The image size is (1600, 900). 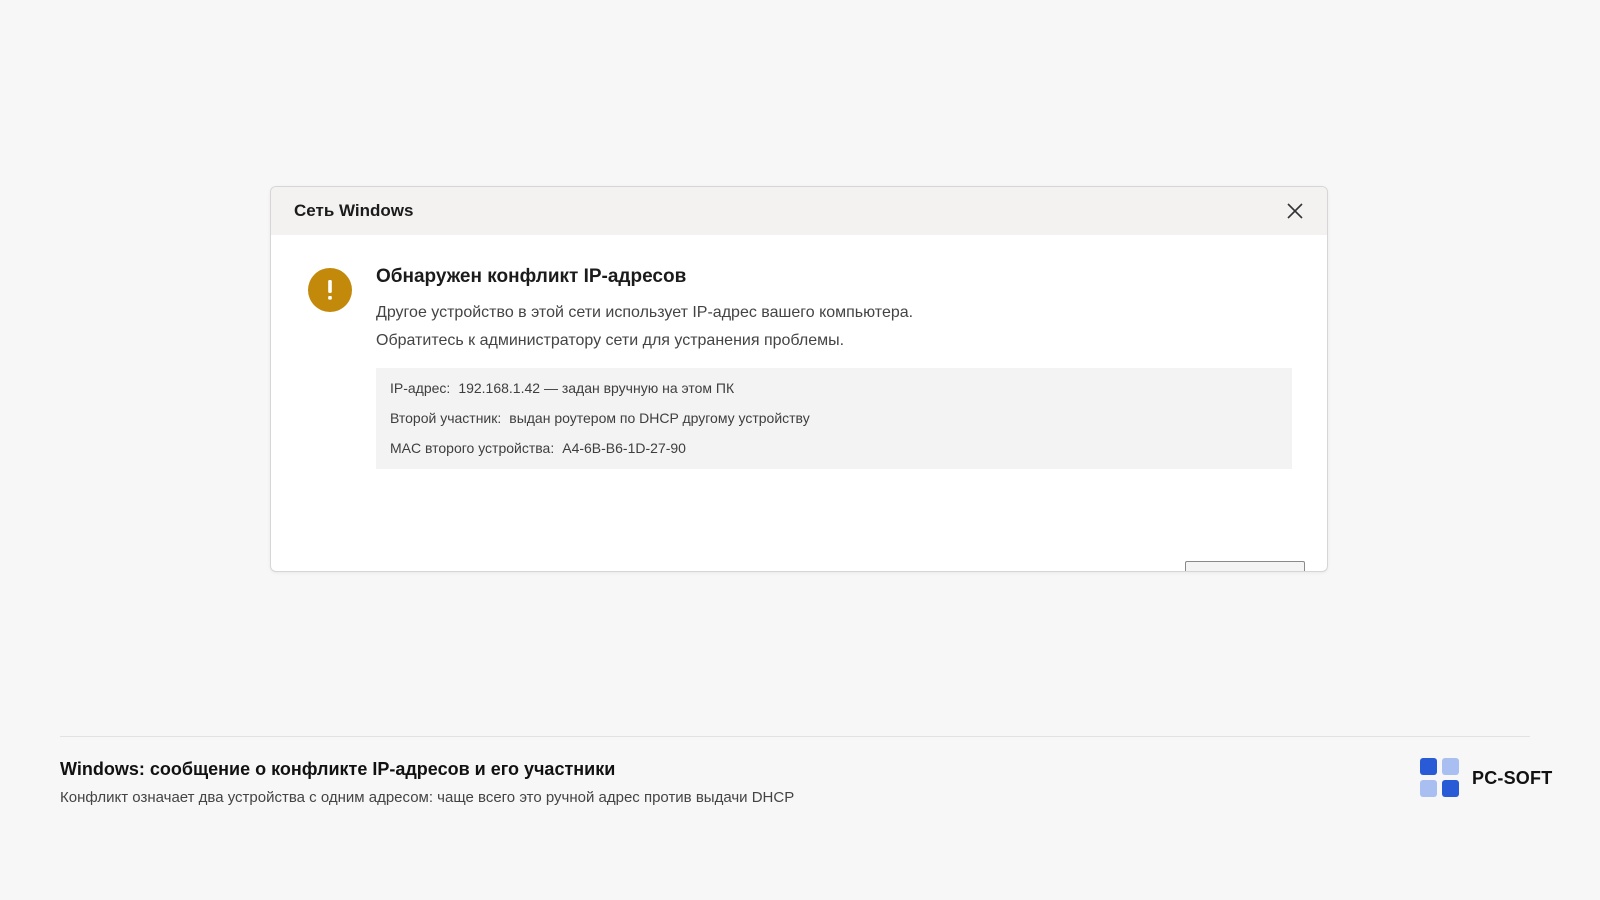 What do you see at coordinates (624, 448) in the screenshot?
I see `detail-value: A4-6B-B6-1D-27-90` at bounding box center [624, 448].